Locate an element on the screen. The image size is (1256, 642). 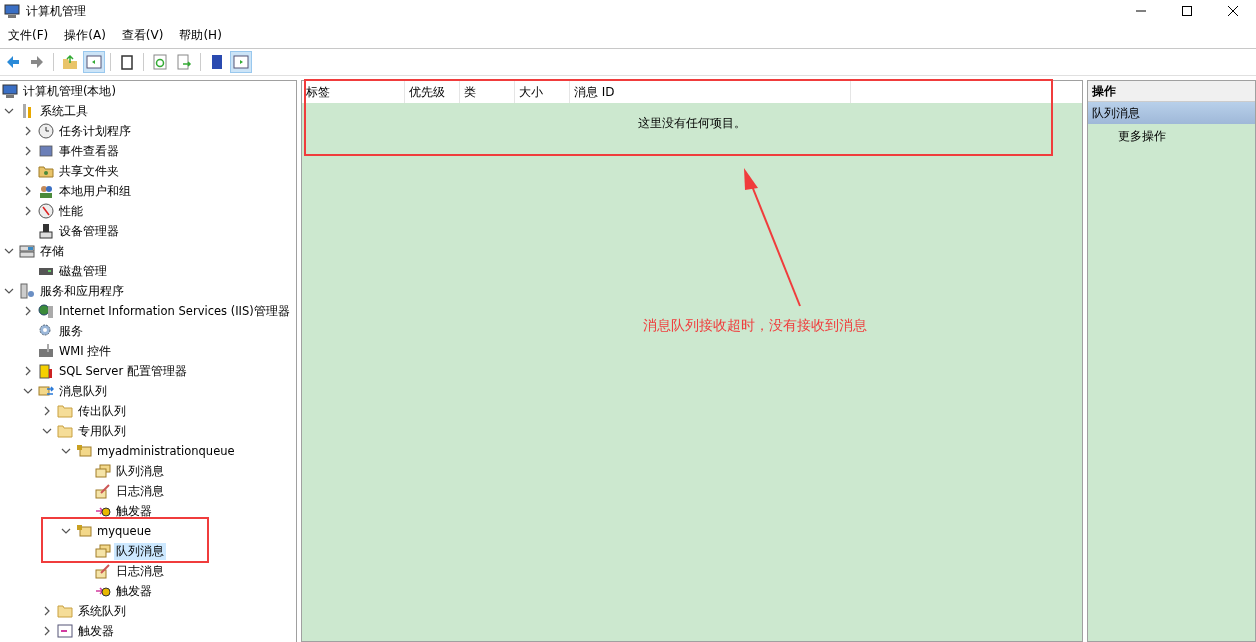
toolbox-icon is located at coordinates (46, 351).